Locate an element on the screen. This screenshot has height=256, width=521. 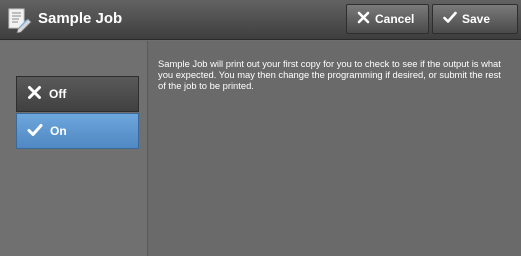
close-icon is located at coordinates (366, 19).